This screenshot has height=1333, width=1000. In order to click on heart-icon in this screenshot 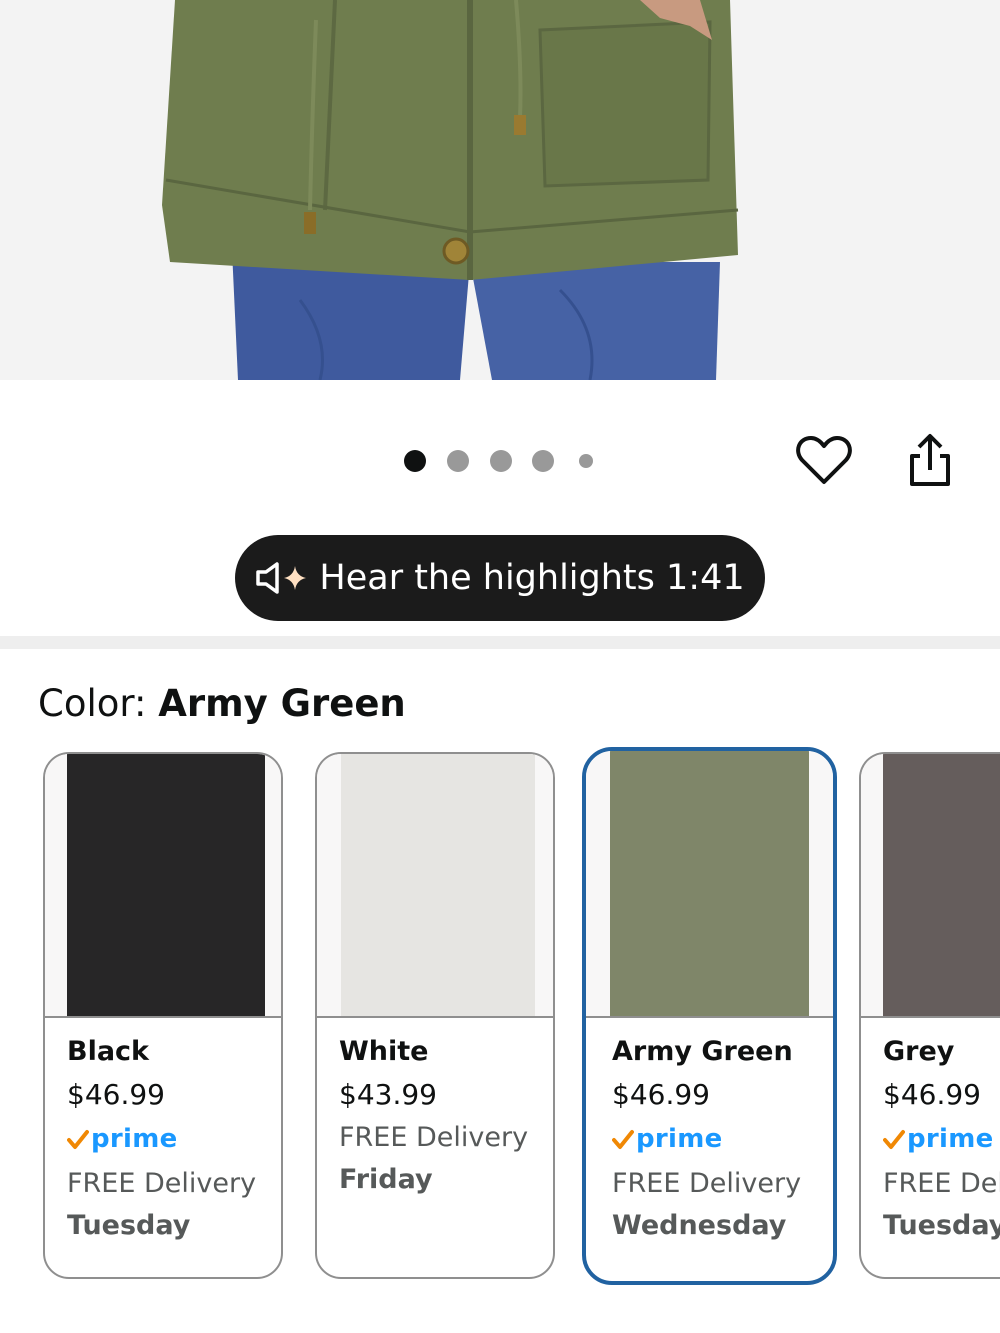, I will do `click(824, 460)`.